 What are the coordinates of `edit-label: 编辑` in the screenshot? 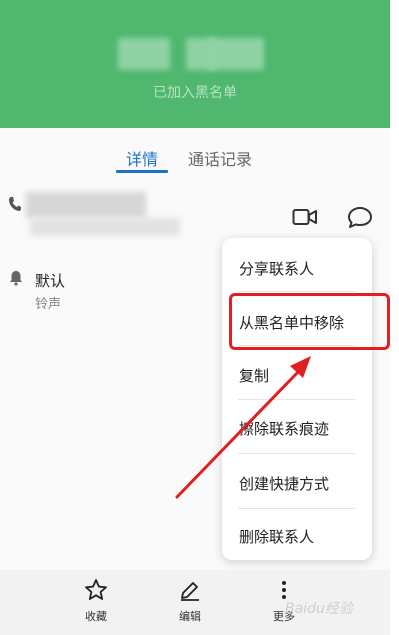 It's located at (190, 616).